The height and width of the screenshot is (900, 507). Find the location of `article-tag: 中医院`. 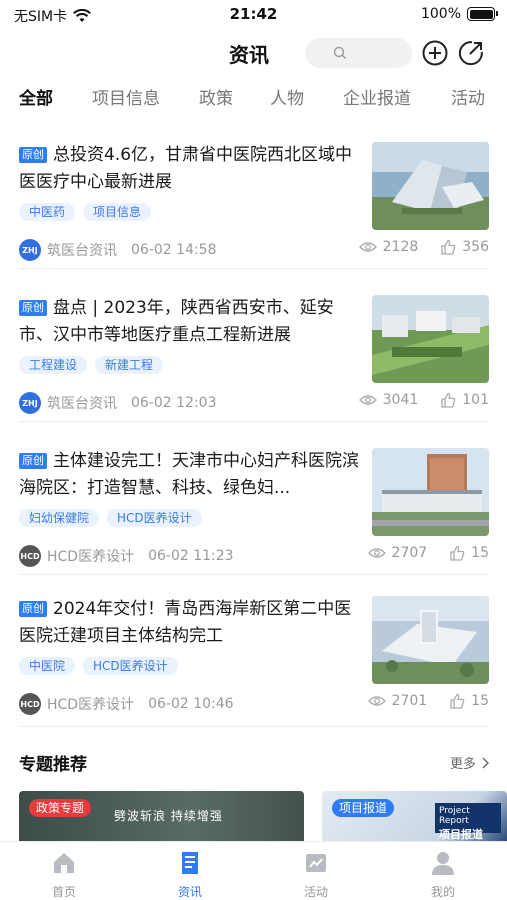

article-tag: 中医院 is located at coordinates (47, 666).